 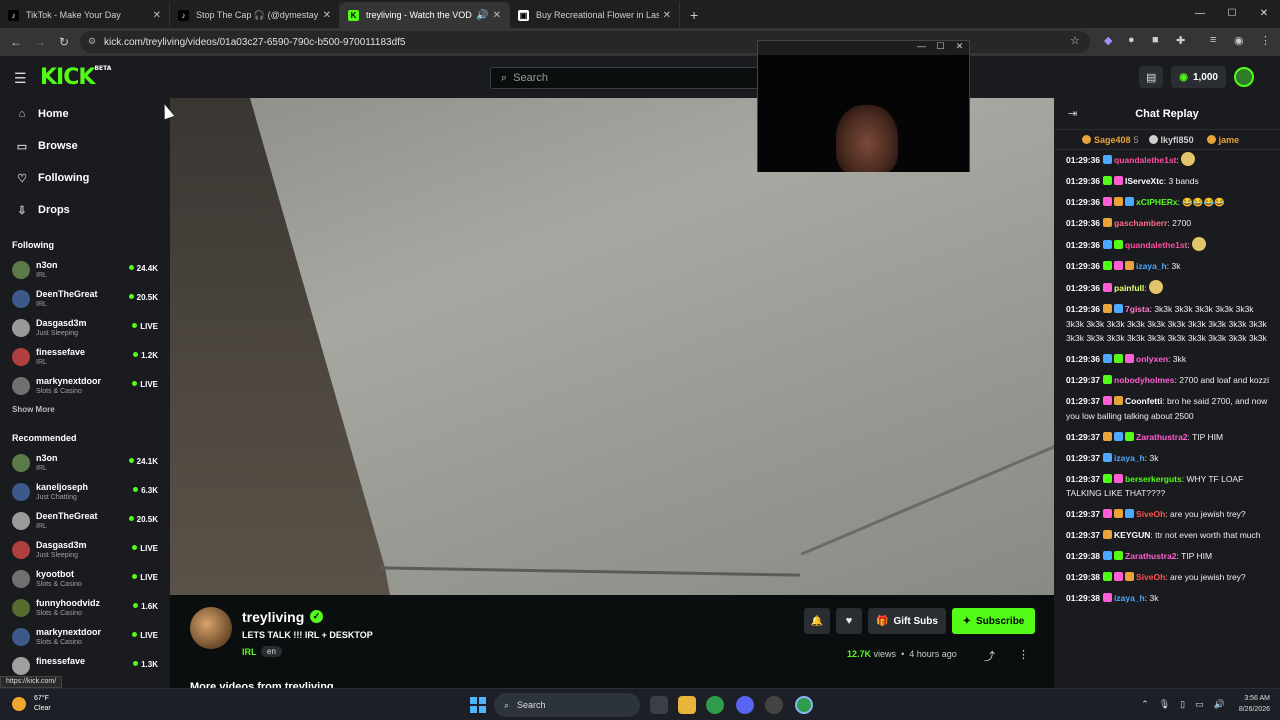 I want to click on gift-subs-button: 🎁 Gift Subs, so click(x=907, y=621).